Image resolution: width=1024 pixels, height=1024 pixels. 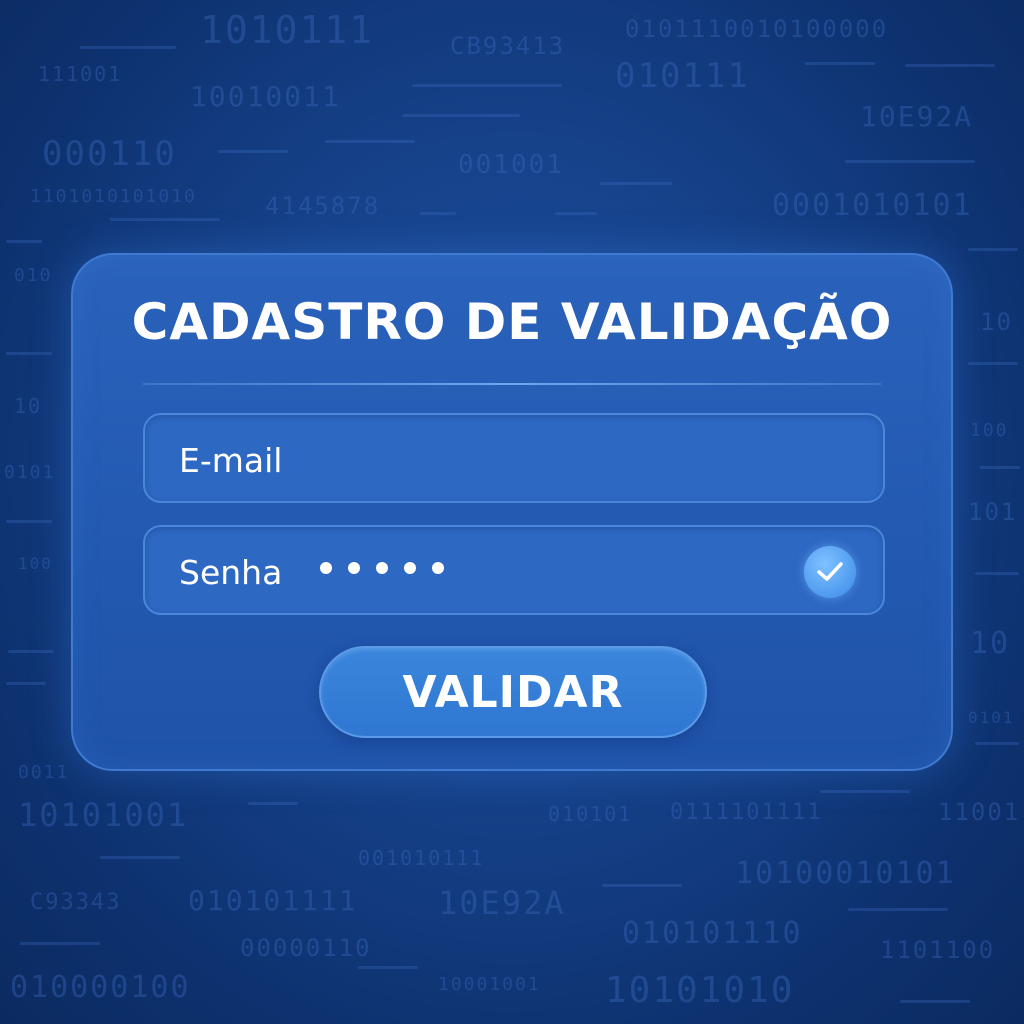 I want to click on bg-code: 010101110, so click(x=712, y=933).